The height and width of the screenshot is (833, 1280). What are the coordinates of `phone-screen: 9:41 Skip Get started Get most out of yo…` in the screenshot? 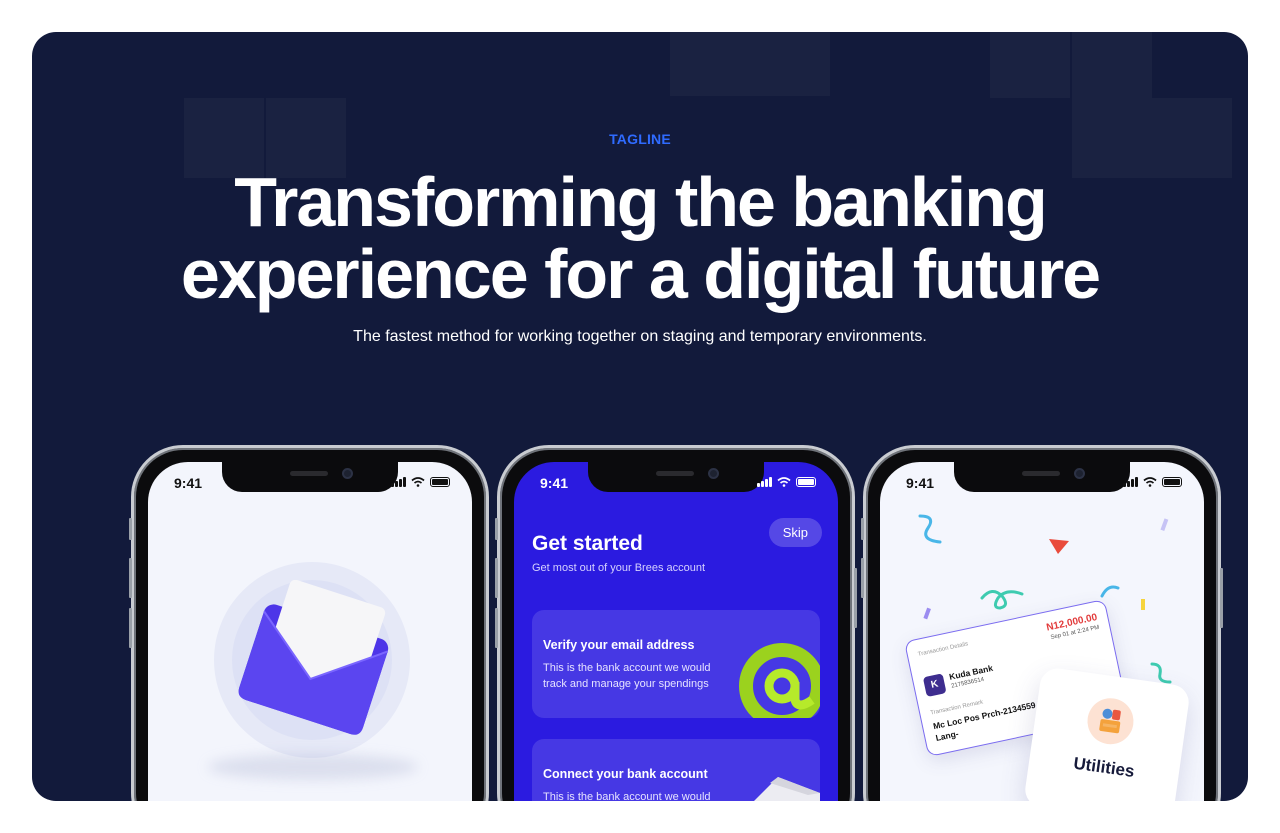 It's located at (676, 631).